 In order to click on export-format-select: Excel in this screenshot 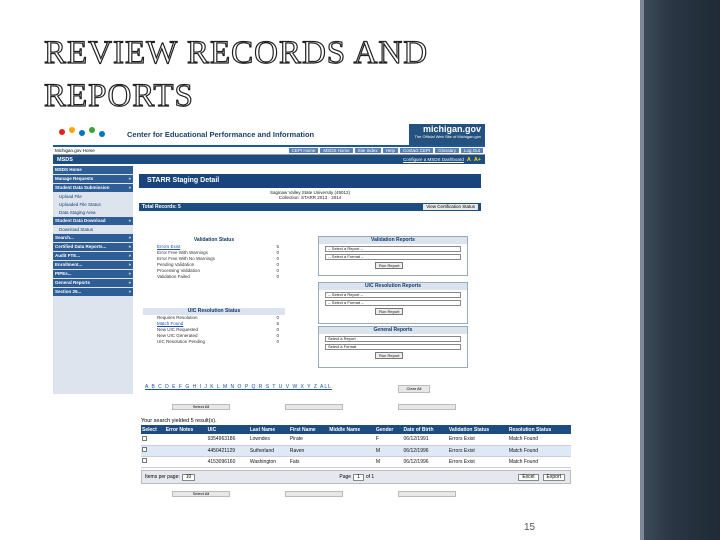, I will do `click(528, 477)`.